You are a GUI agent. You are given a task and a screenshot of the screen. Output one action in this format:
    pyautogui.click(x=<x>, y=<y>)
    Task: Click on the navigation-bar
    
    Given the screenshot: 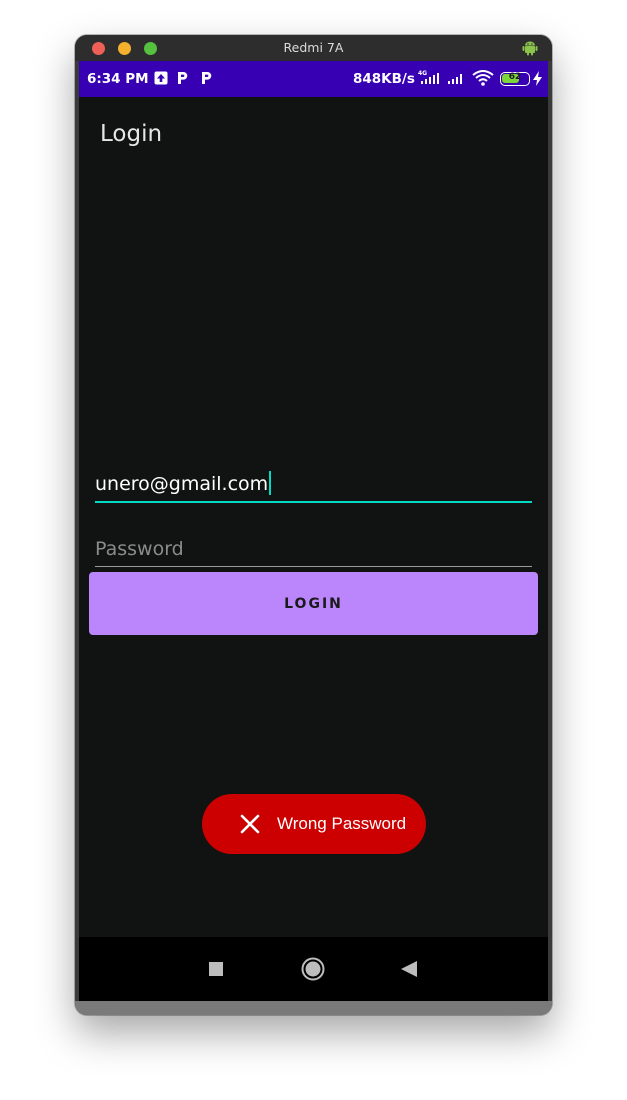 What is the action you would take?
    pyautogui.click(x=313, y=969)
    